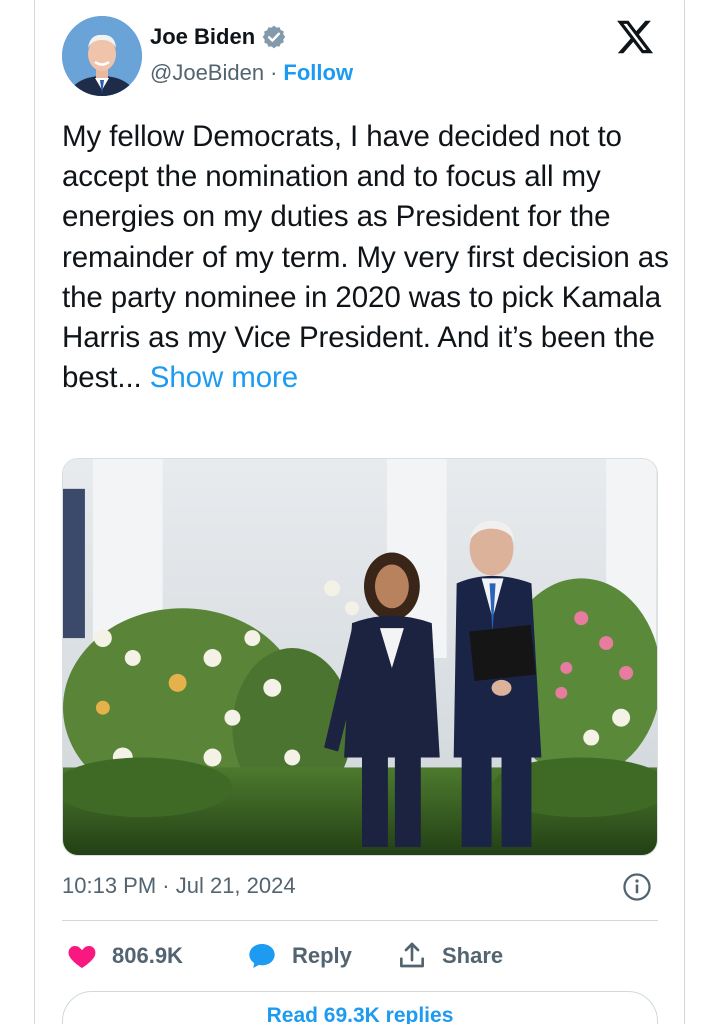 This screenshot has width=719, height=1024. Describe the element at coordinates (262, 956) in the screenshot. I see `reply-bubble-icon` at that location.